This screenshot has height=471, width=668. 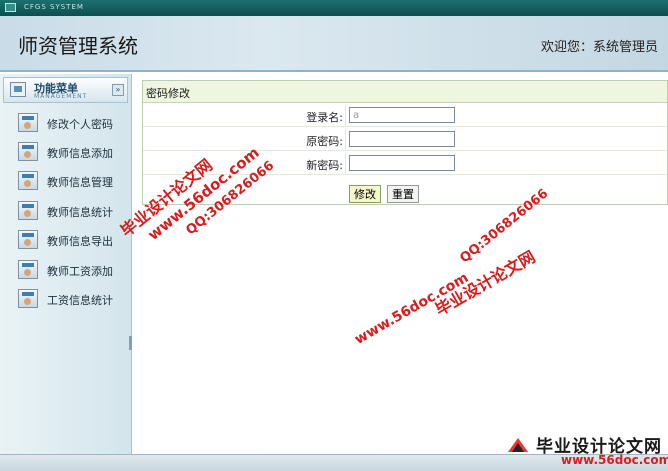 What do you see at coordinates (518, 445) in the screenshot?
I see `stamp-logo-icon` at bounding box center [518, 445].